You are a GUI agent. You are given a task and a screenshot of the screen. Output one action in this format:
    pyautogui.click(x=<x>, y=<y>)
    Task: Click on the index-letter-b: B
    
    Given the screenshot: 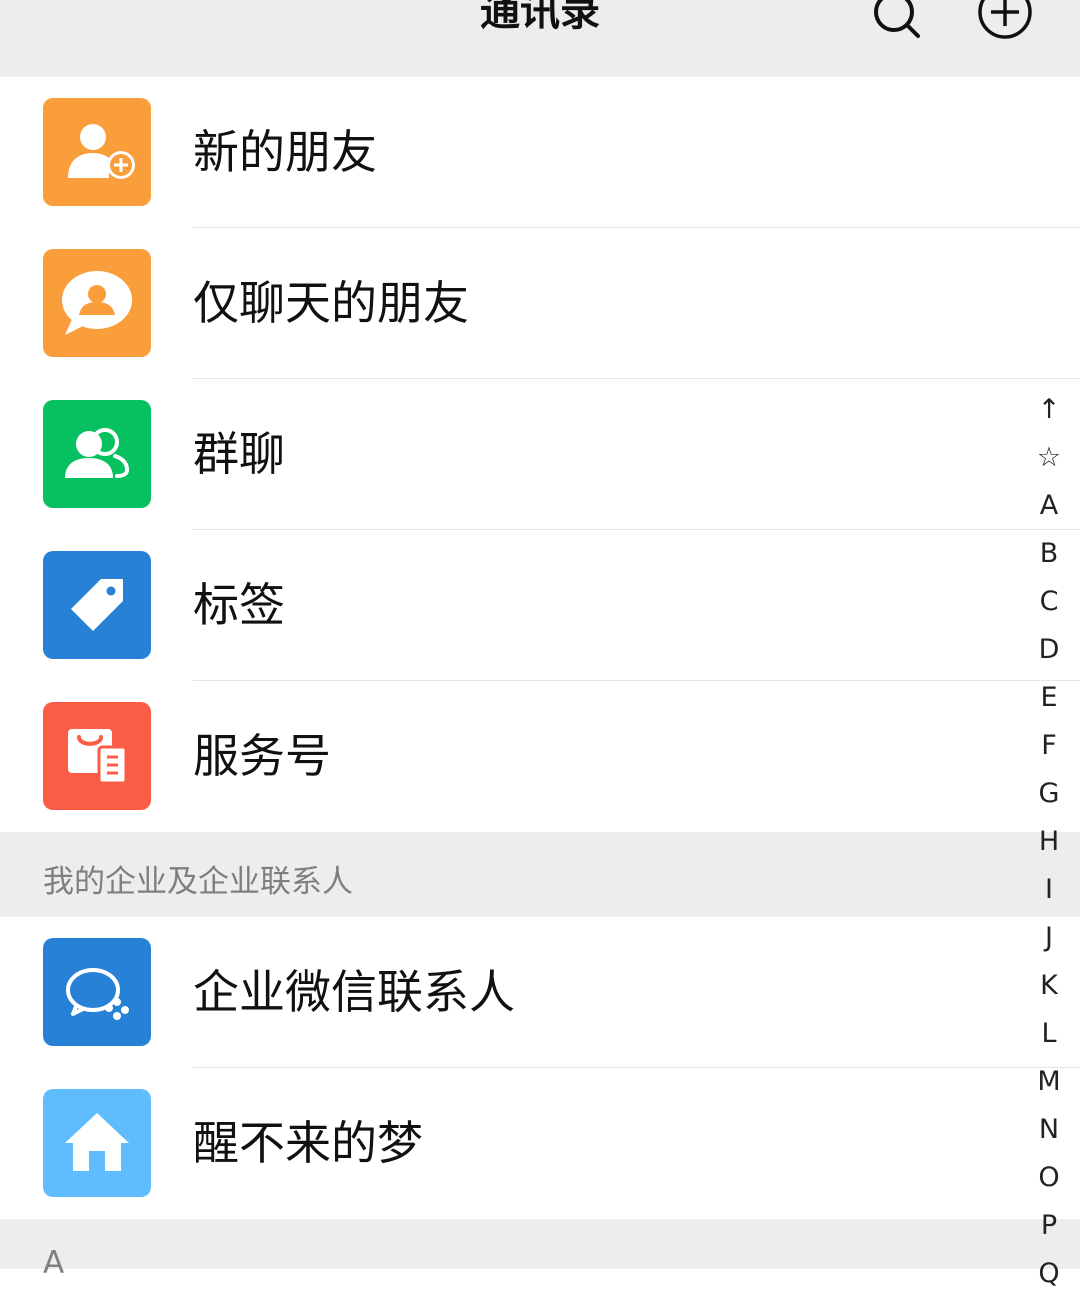 What is the action you would take?
    pyautogui.click(x=1049, y=554)
    